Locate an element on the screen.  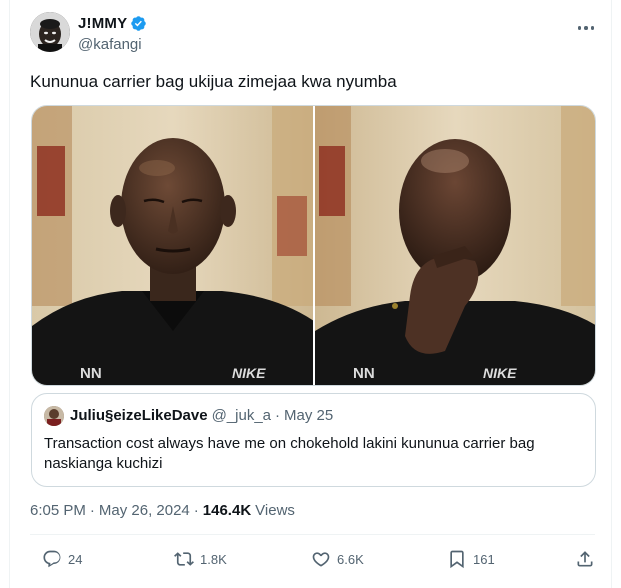
reply-button: 24 is located at coordinates (62, 559).